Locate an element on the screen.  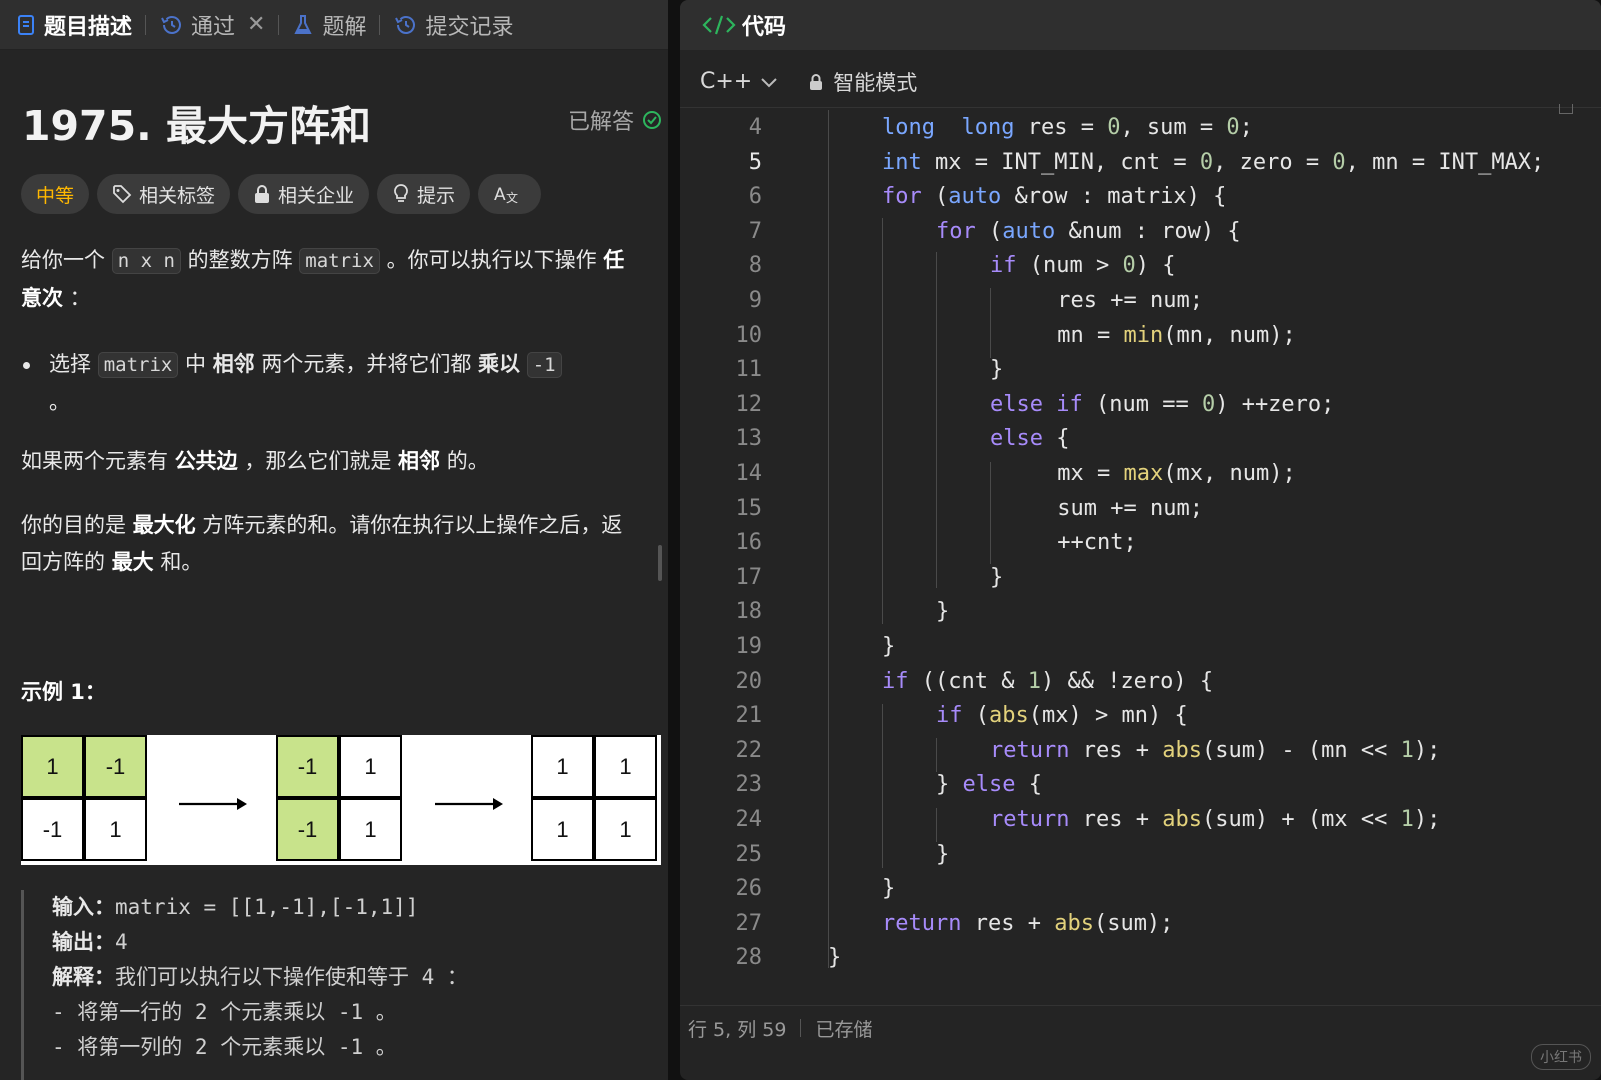
code-line: 16 ++cnt; is located at coordinates (1140, 547).